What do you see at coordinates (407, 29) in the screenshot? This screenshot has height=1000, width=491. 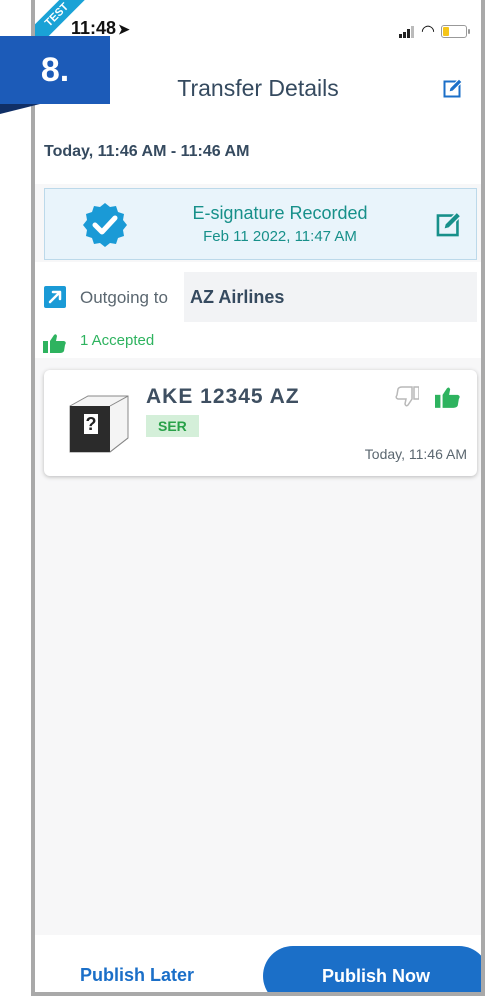 I see `signal-icon` at bounding box center [407, 29].